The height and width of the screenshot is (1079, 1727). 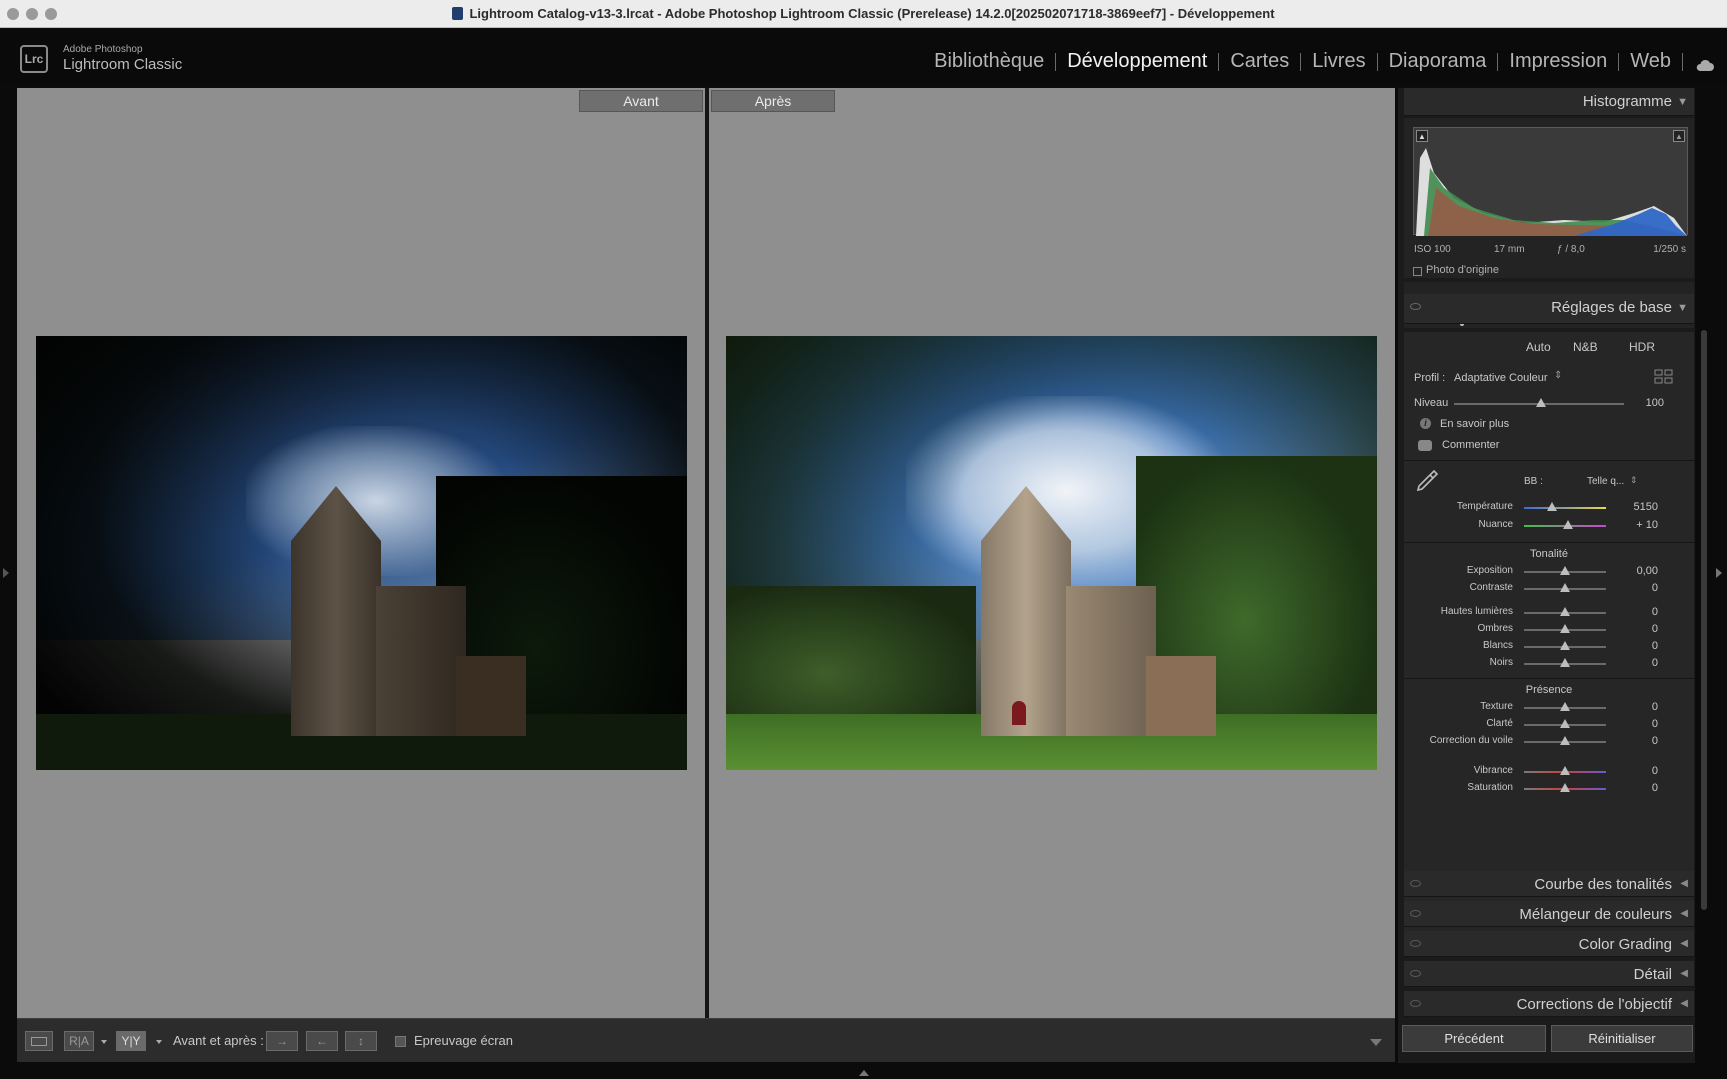 What do you see at coordinates (1541, 402) in the screenshot?
I see `amount-slider-knob` at bounding box center [1541, 402].